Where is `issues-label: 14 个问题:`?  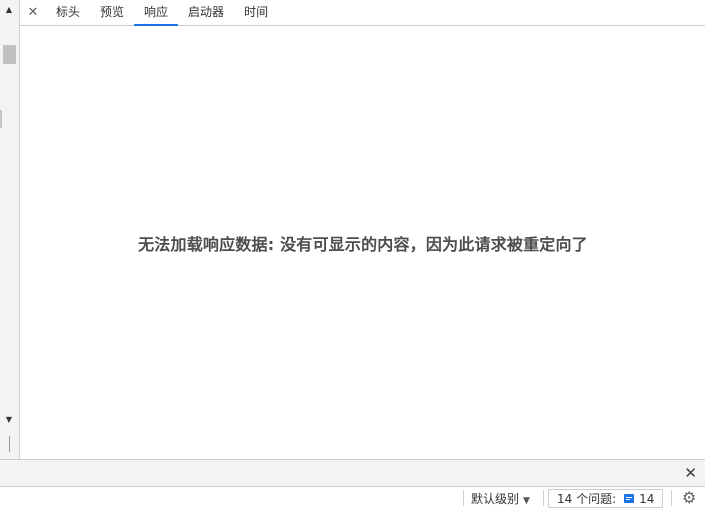
issues-label: 14 个问题: is located at coordinates (587, 498).